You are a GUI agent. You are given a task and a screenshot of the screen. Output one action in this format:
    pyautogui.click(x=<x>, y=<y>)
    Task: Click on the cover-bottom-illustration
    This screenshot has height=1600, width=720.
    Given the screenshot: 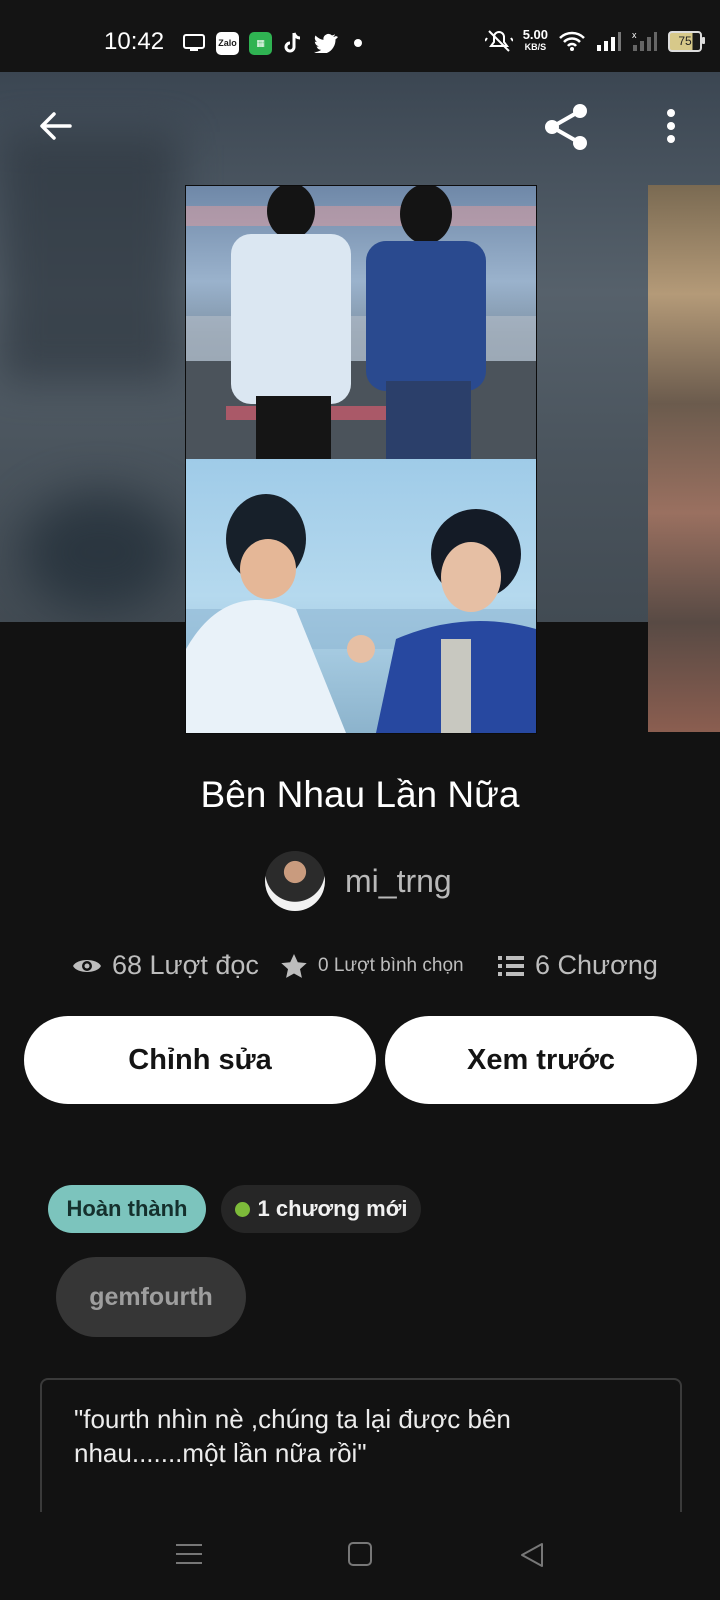 What is the action you would take?
    pyautogui.click(x=361, y=613)
    